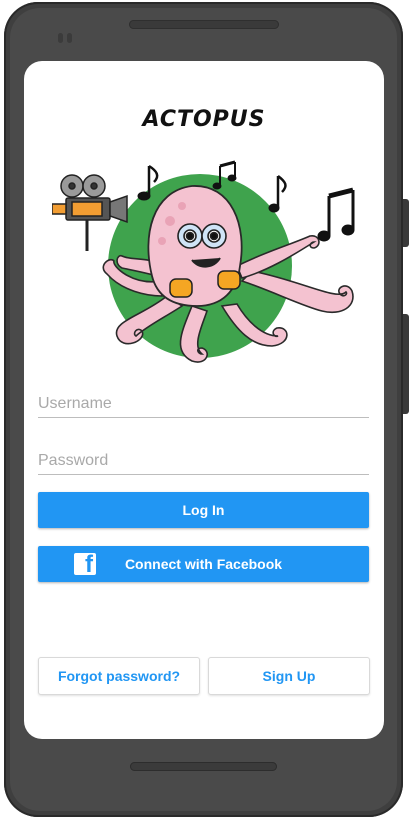 This screenshot has width=415, height=823. Describe the element at coordinates (406, 364) in the screenshot. I see `side-button-bottom` at that location.